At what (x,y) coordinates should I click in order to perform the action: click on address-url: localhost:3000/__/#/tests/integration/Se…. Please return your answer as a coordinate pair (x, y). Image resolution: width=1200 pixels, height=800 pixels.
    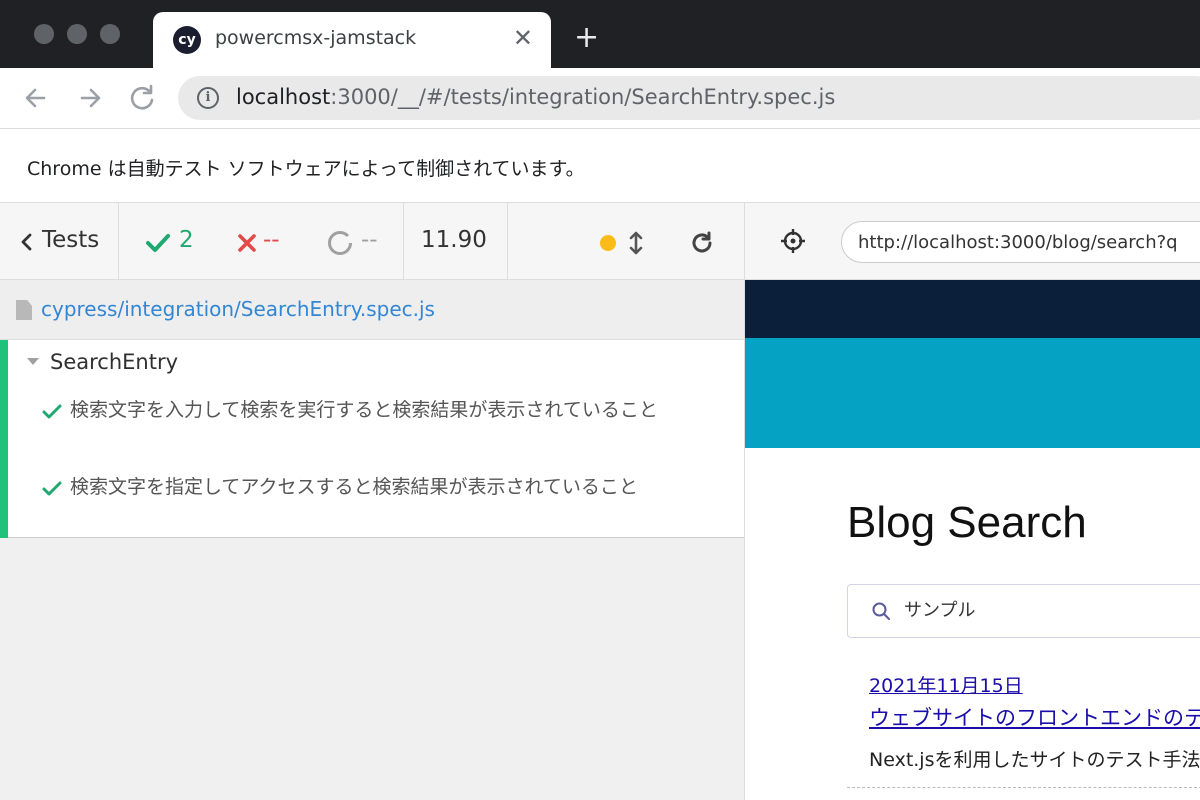
    Looking at the image, I should click on (536, 97).